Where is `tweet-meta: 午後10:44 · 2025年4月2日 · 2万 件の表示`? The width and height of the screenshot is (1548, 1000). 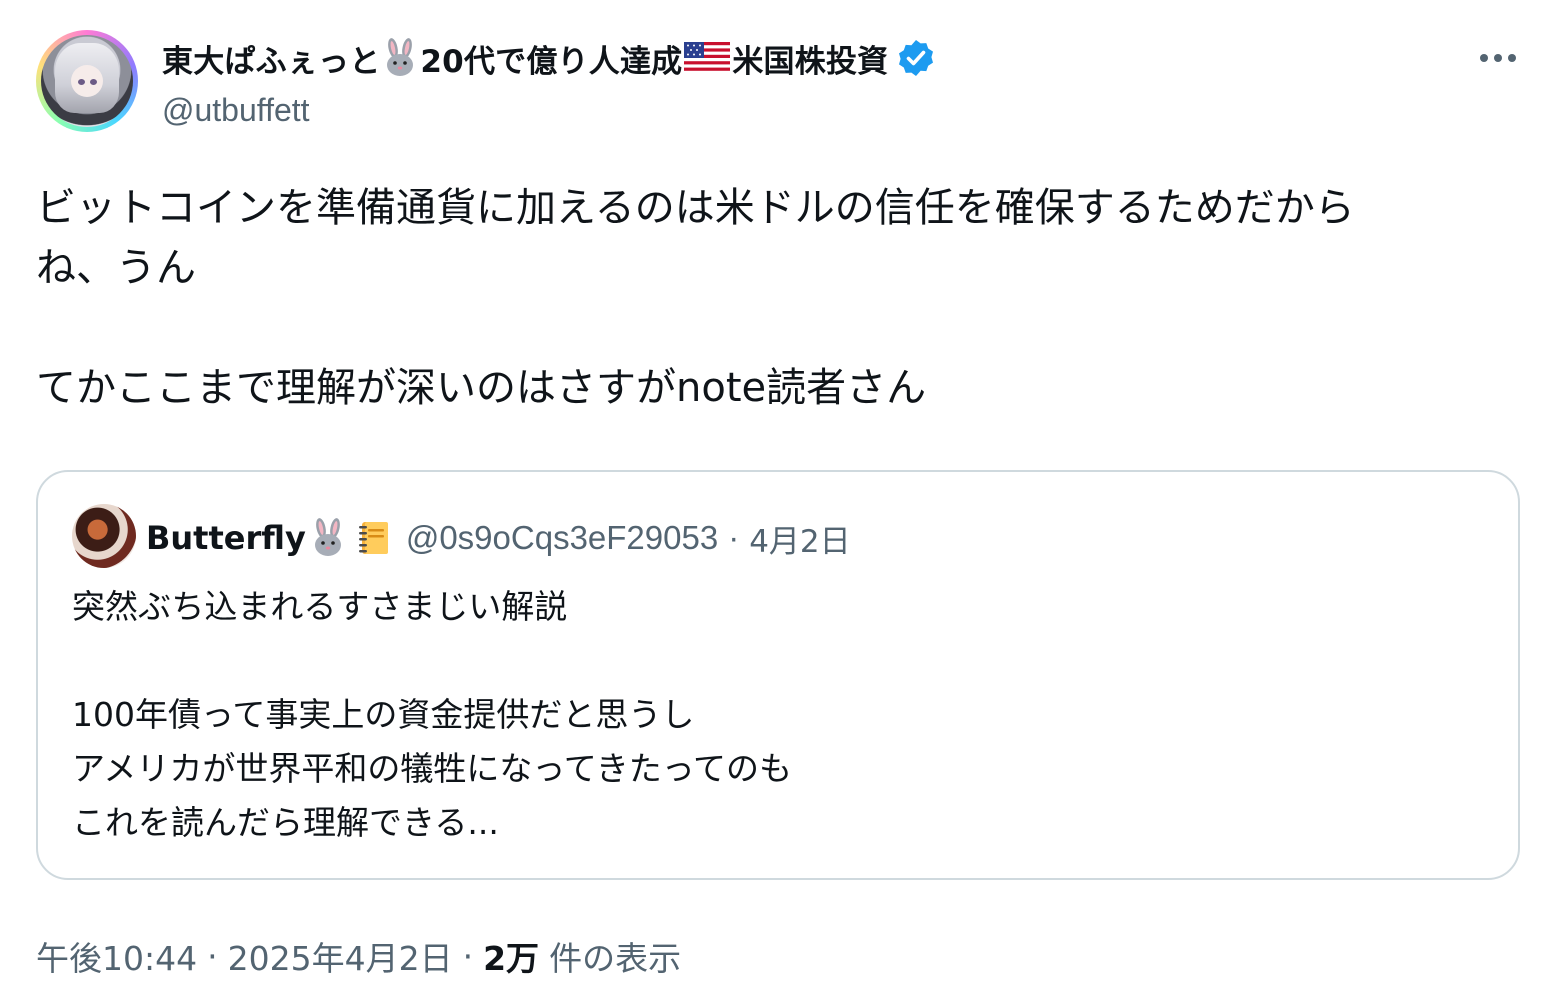 tweet-meta: 午後10:44 · 2025年4月2日 · 2万 件の表示 is located at coordinates (358, 956).